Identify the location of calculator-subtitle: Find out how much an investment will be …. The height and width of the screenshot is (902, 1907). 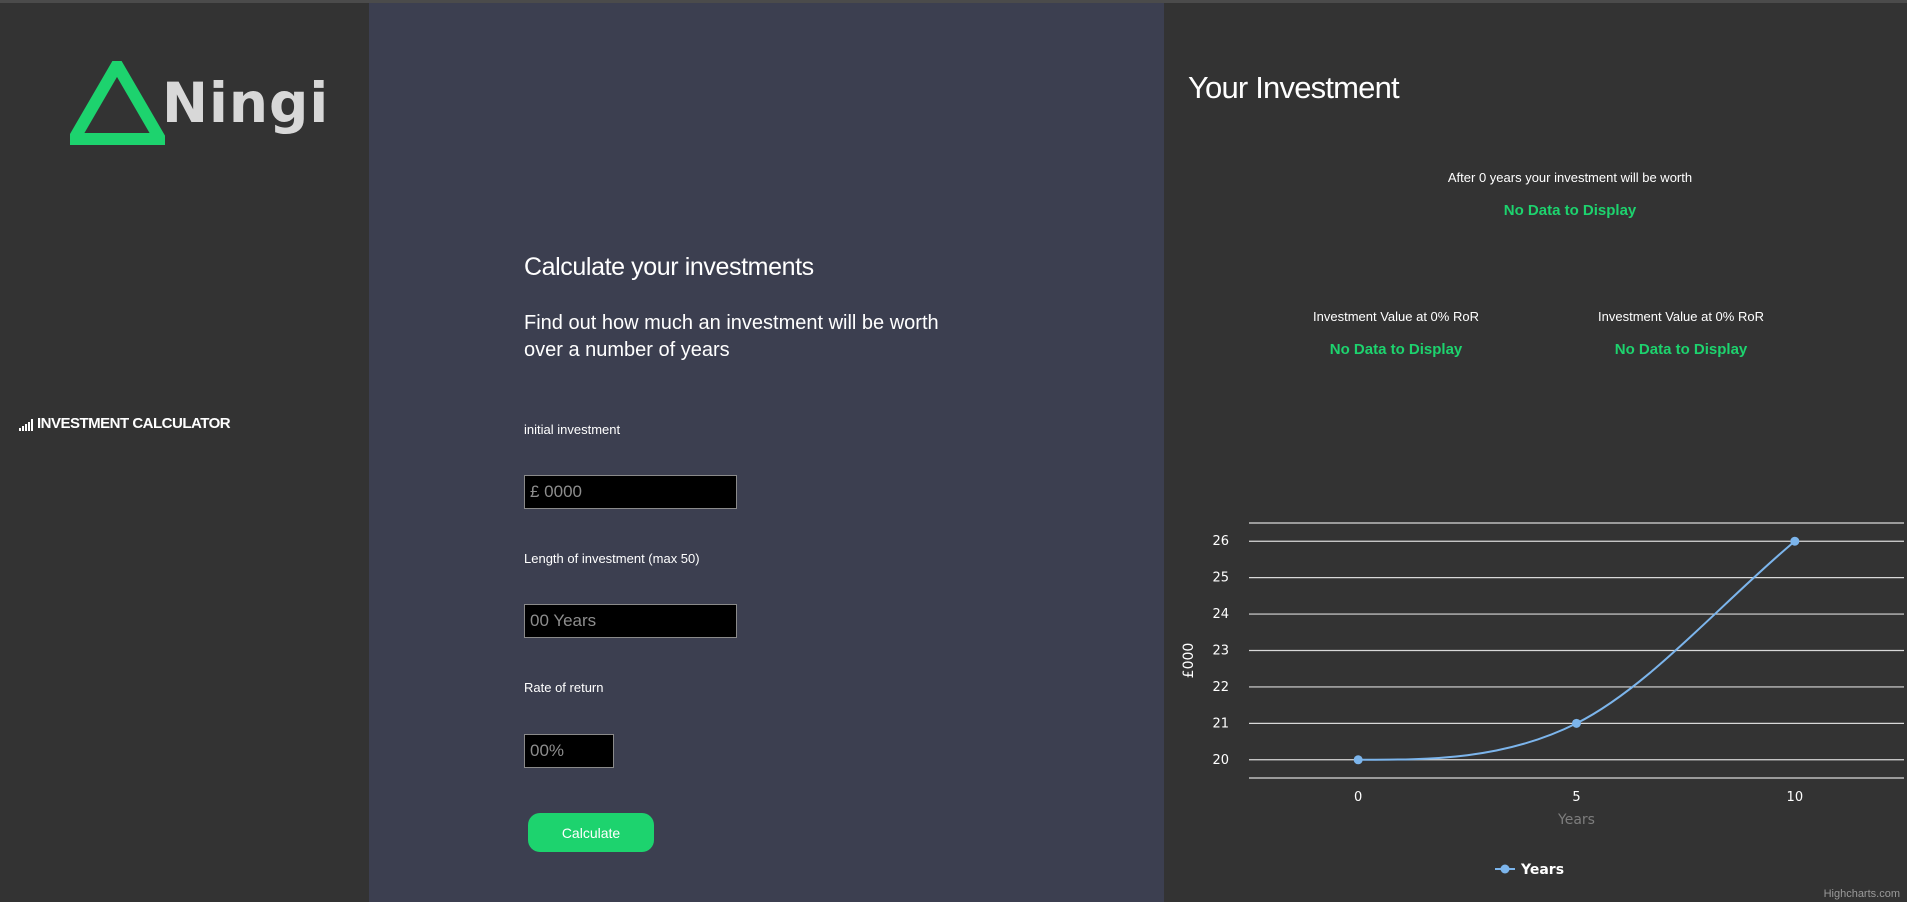
(731, 336).